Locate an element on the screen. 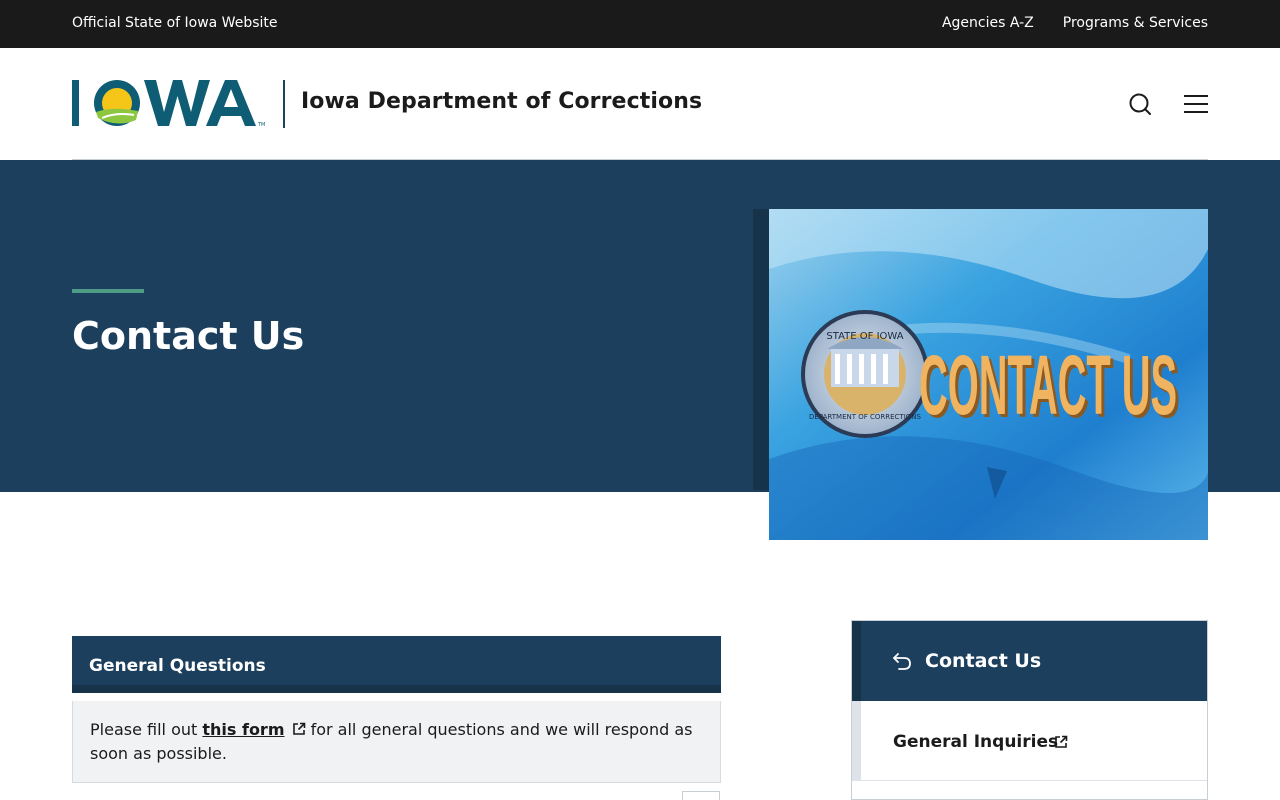 The height and width of the screenshot is (800, 1280). search-button is located at coordinates (1140, 104).